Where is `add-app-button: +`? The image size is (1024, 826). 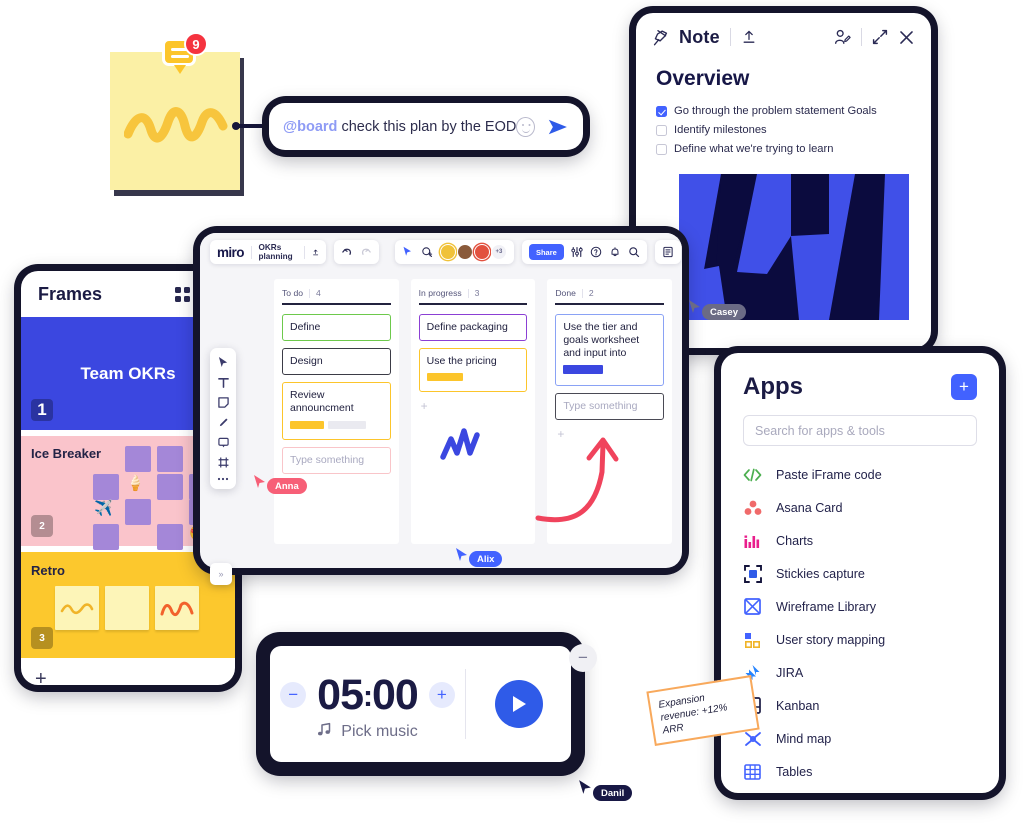
add-app-button: + is located at coordinates (964, 387).